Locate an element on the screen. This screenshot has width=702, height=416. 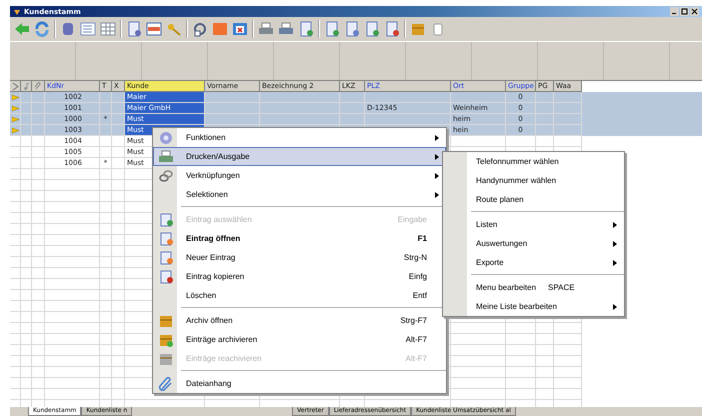
delete-document-icon is located at coordinates (392, 29).